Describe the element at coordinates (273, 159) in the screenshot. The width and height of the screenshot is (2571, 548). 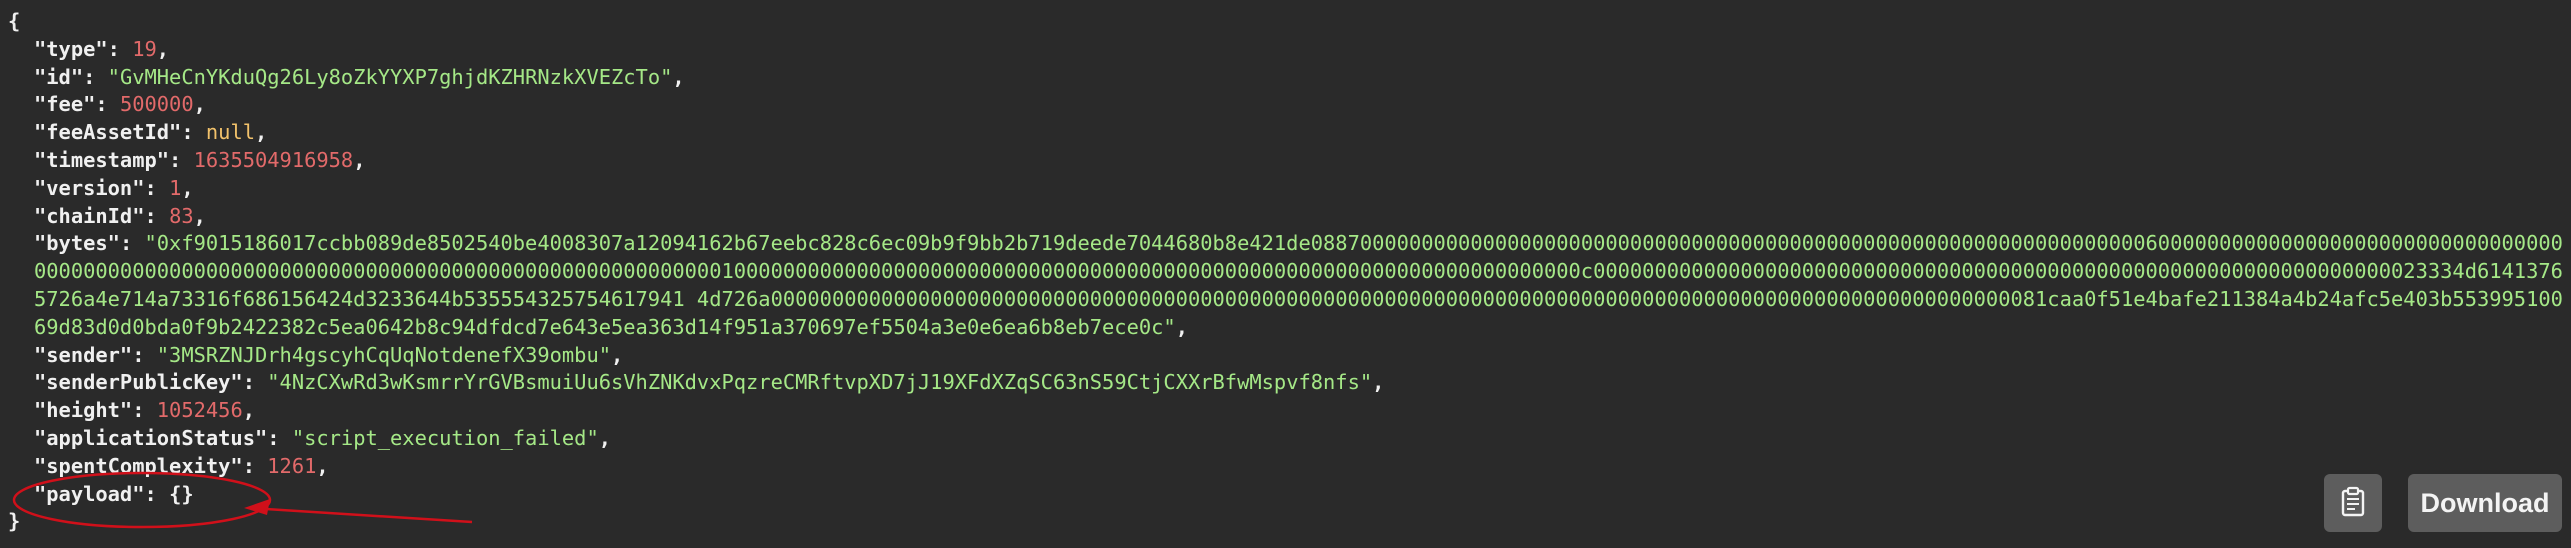
I see `json-value-timestamp: 1635504916958` at that location.